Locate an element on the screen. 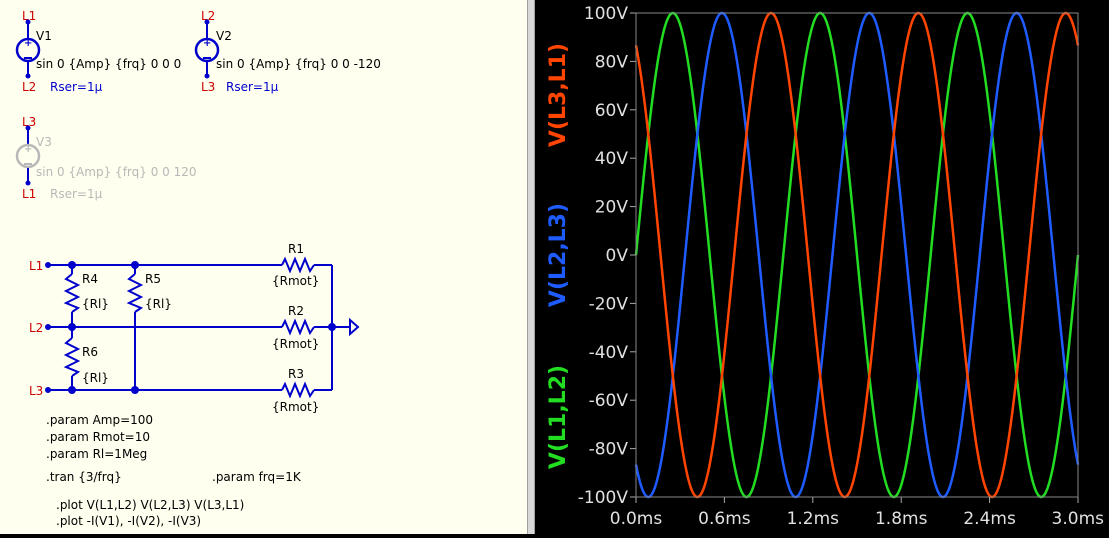  x-tick-label: 1.2ms is located at coordinates (813, 519).